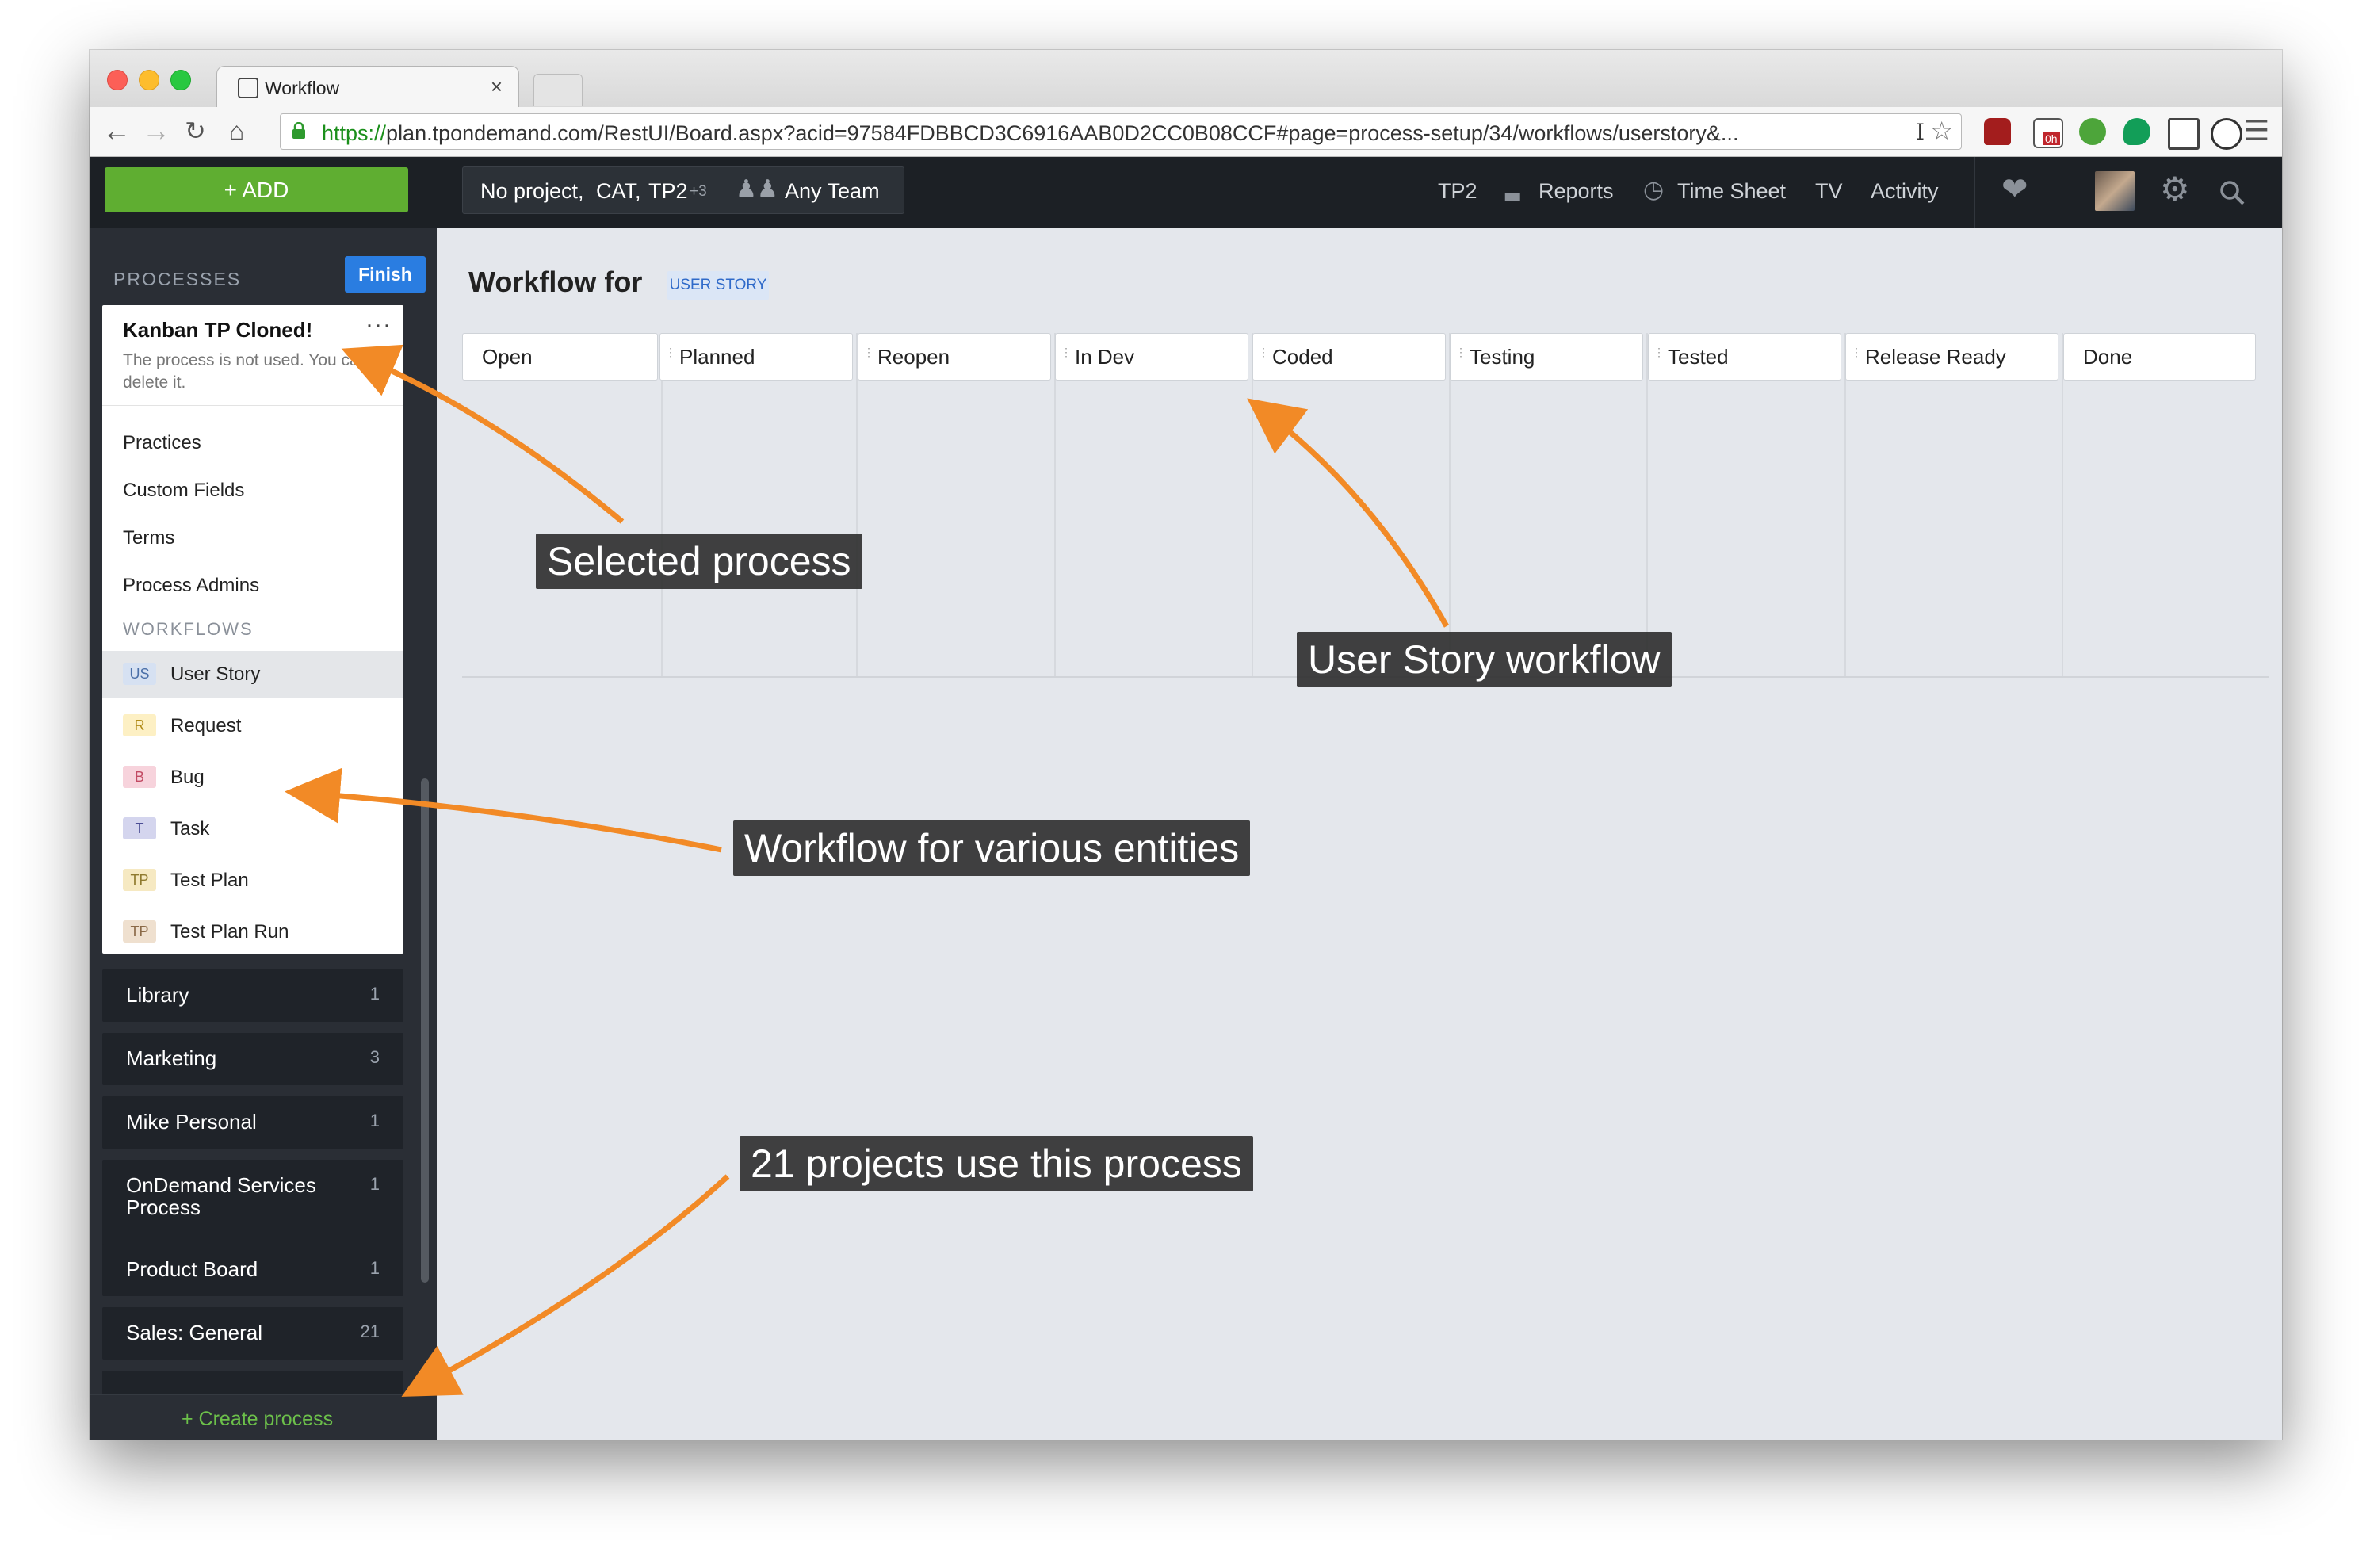 This screenshot has width=2370, height=1568. What do you see at coordinates (1653, 190) in the screenshot?
I see `clock-icon: ◷` at bounding box center [1653, 190].